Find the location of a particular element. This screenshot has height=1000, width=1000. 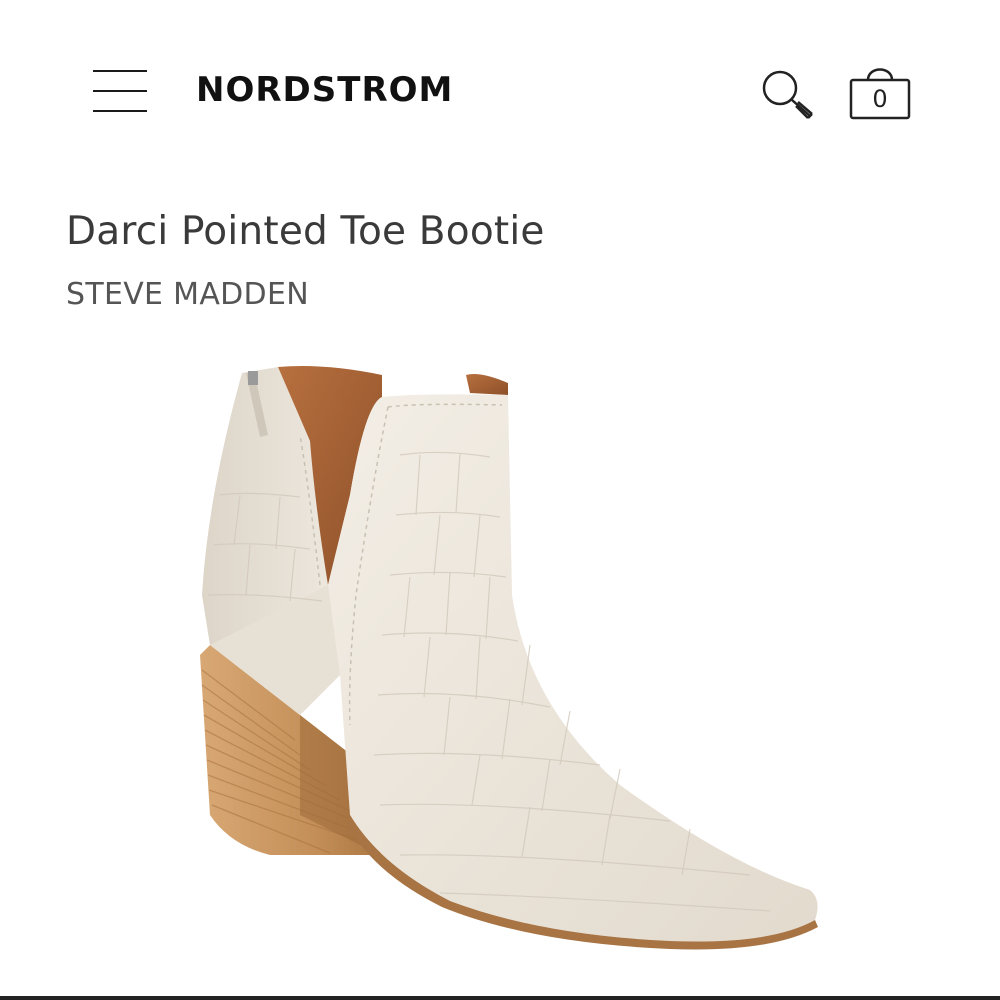

menu-button is located at coordinates (120, 91).